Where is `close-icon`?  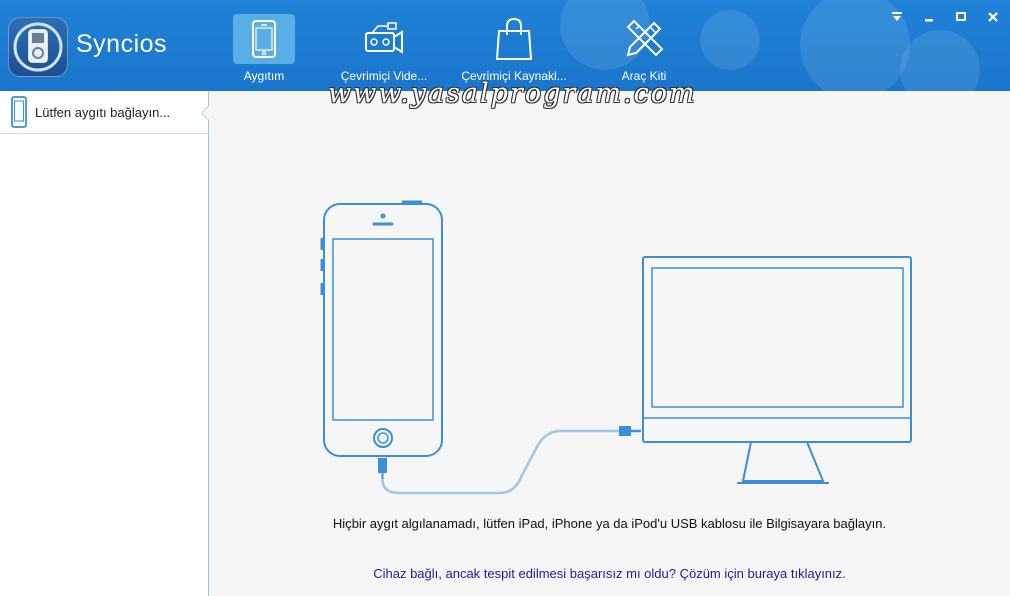
close-icon is located at coordinates (993, 17).